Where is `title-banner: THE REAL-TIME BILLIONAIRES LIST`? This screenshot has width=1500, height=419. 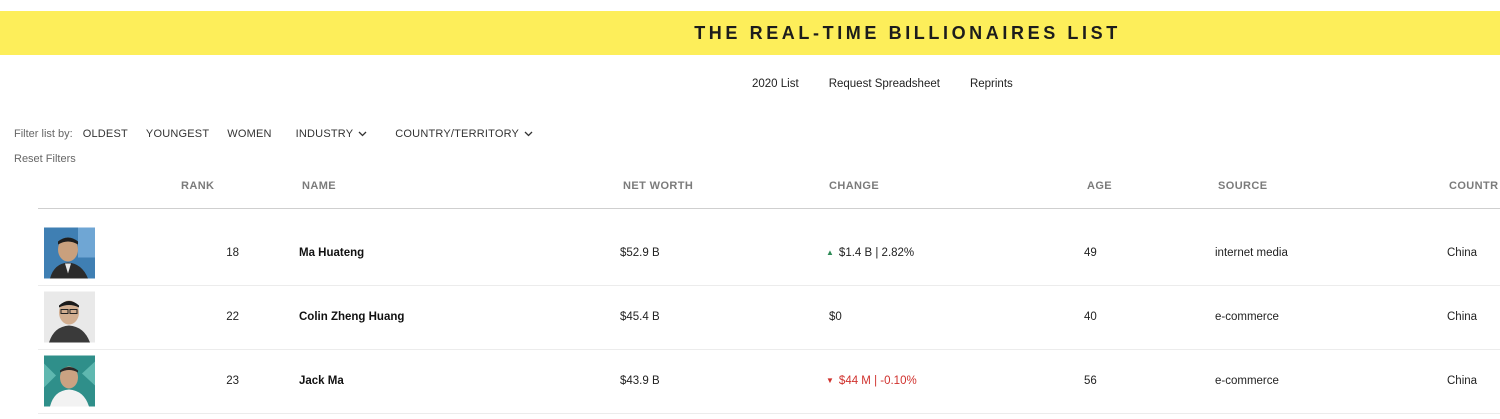 title-banner: THE REAL-TIME BILLIONAIRES LIST is located at coordinates (750, 33).